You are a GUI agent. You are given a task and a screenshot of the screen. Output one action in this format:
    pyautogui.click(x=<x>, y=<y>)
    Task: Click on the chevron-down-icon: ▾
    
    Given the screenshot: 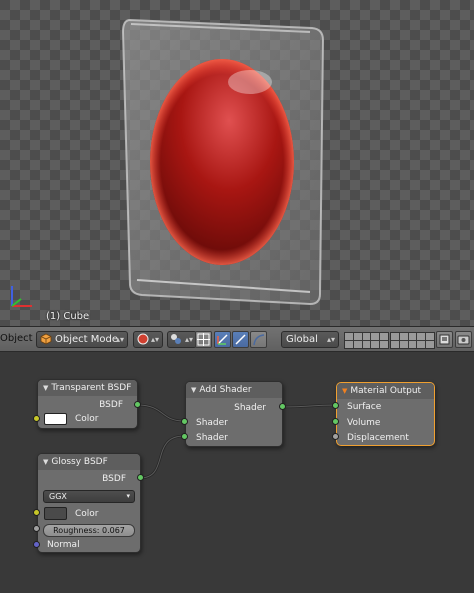 What is the action you would take?
    pyautogui.click(x=128, y=496)
    